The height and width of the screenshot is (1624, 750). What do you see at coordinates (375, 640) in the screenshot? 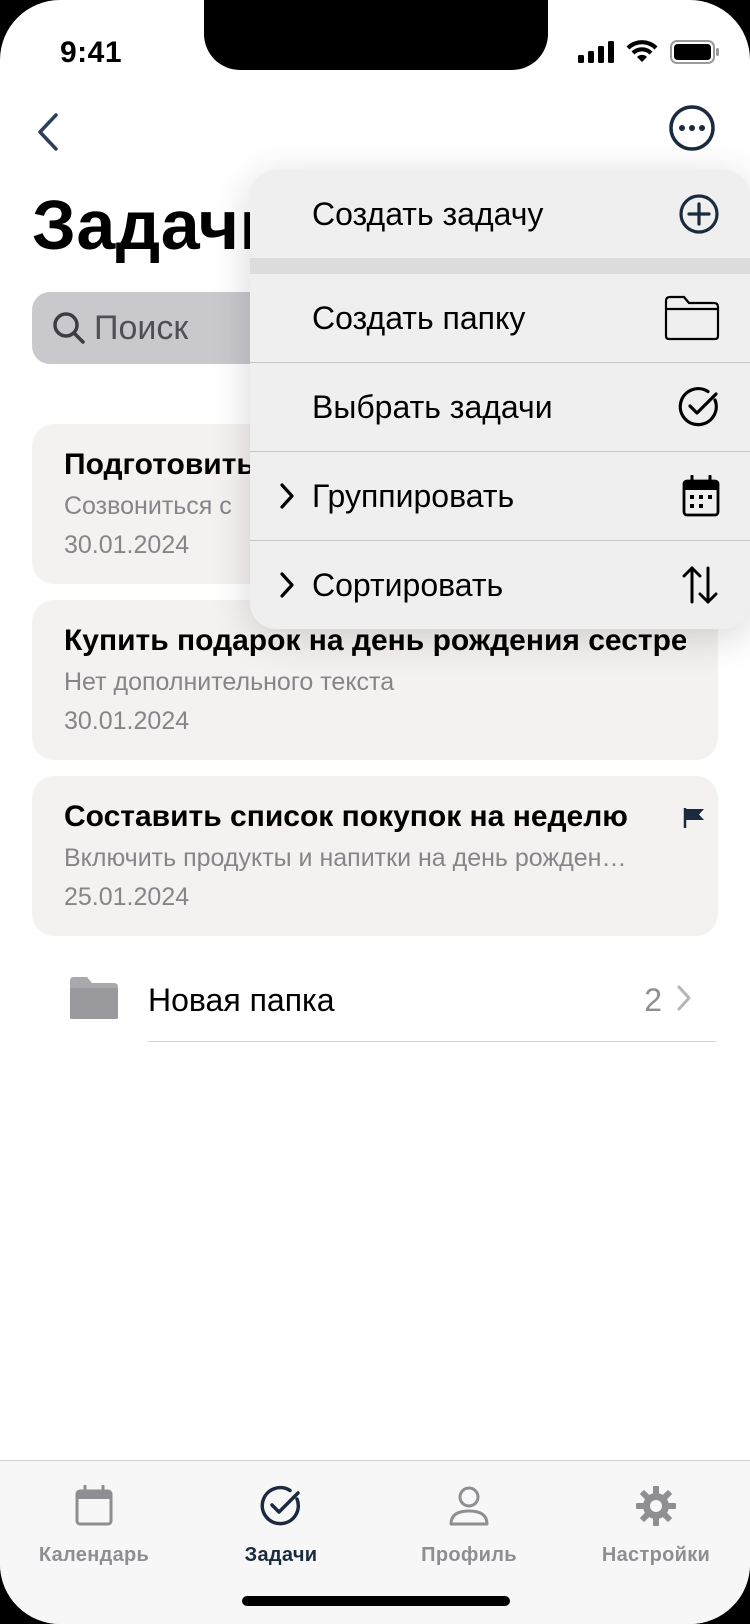
I see `task-title: Купить подарок на день рождения сестре` at bounding box center [375, 640].